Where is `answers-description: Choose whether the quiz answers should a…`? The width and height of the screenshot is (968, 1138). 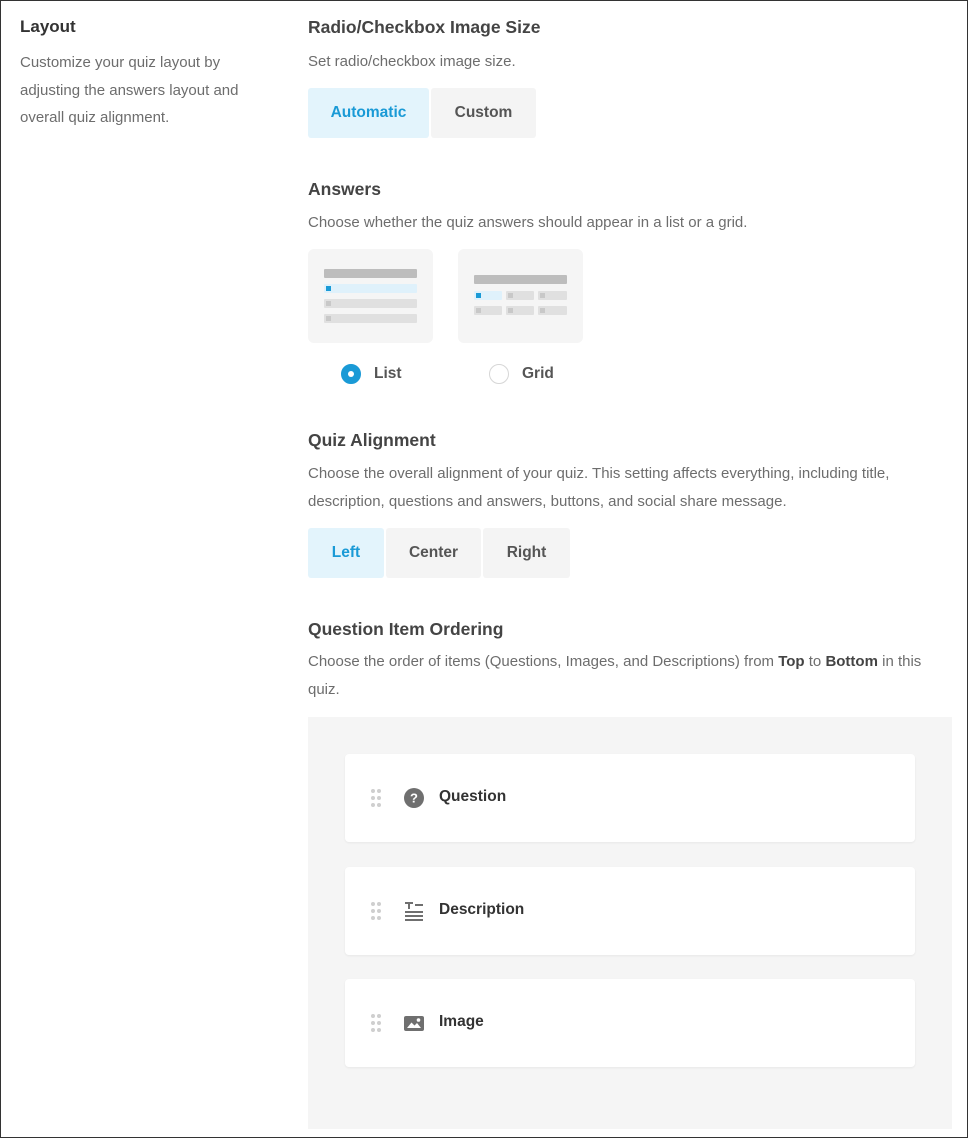
answers-description: Choose whether the quiz answers should a… is located at coordinates (528, 222).